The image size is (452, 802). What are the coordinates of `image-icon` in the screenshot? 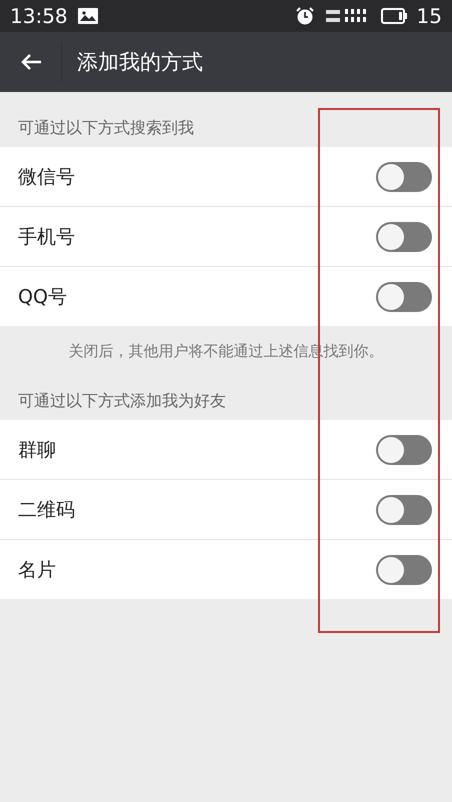 It's located at (88, 16).